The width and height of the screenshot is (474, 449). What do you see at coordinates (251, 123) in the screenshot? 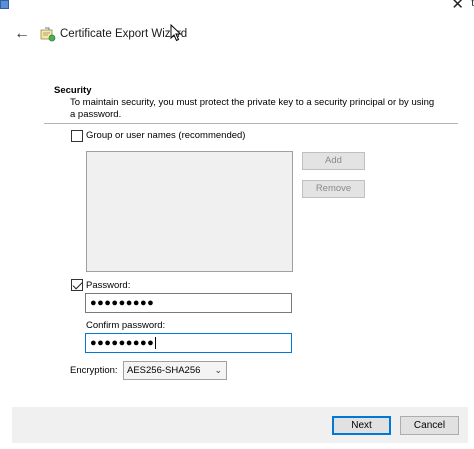
I see `divider` at bounding box center [251, 123].